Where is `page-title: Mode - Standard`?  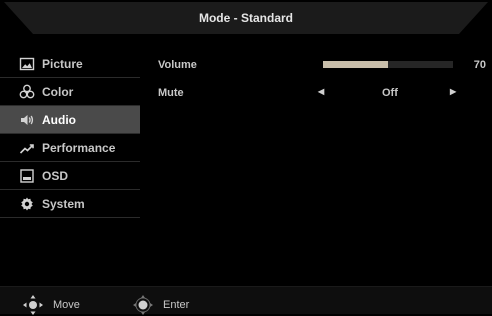
page-title: Mode - Standard is located at coordinates (245, 18).